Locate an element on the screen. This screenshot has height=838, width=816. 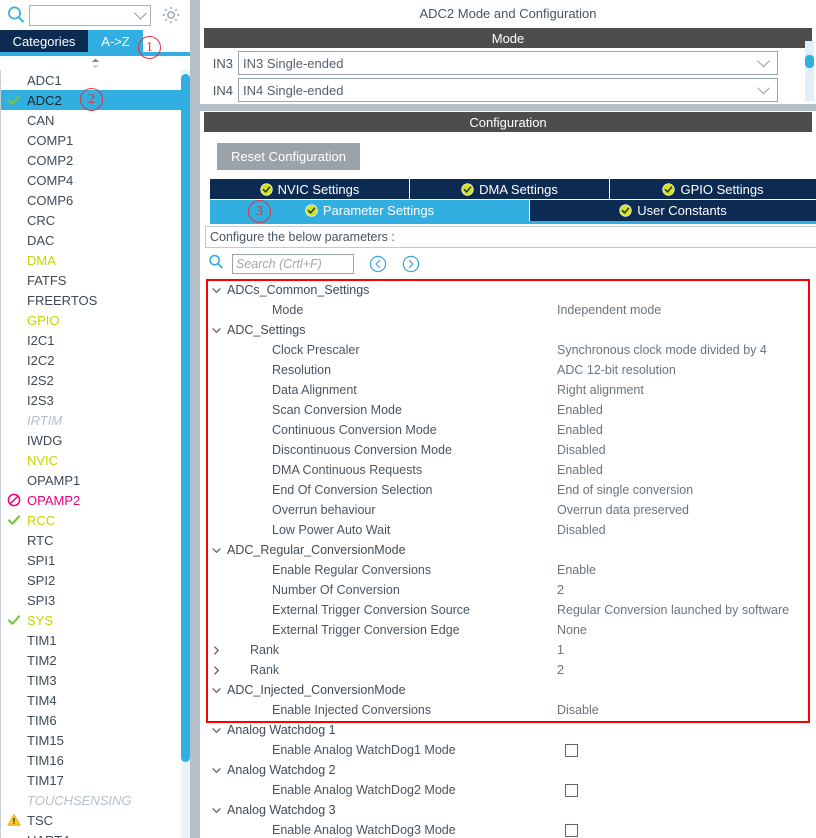
param-value: End of single conversion is located at coordinates (625, 490).